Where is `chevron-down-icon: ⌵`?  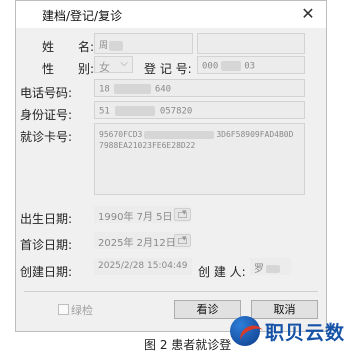 chevron-down-icon: ⌵ is located at coordinates (124, 63).